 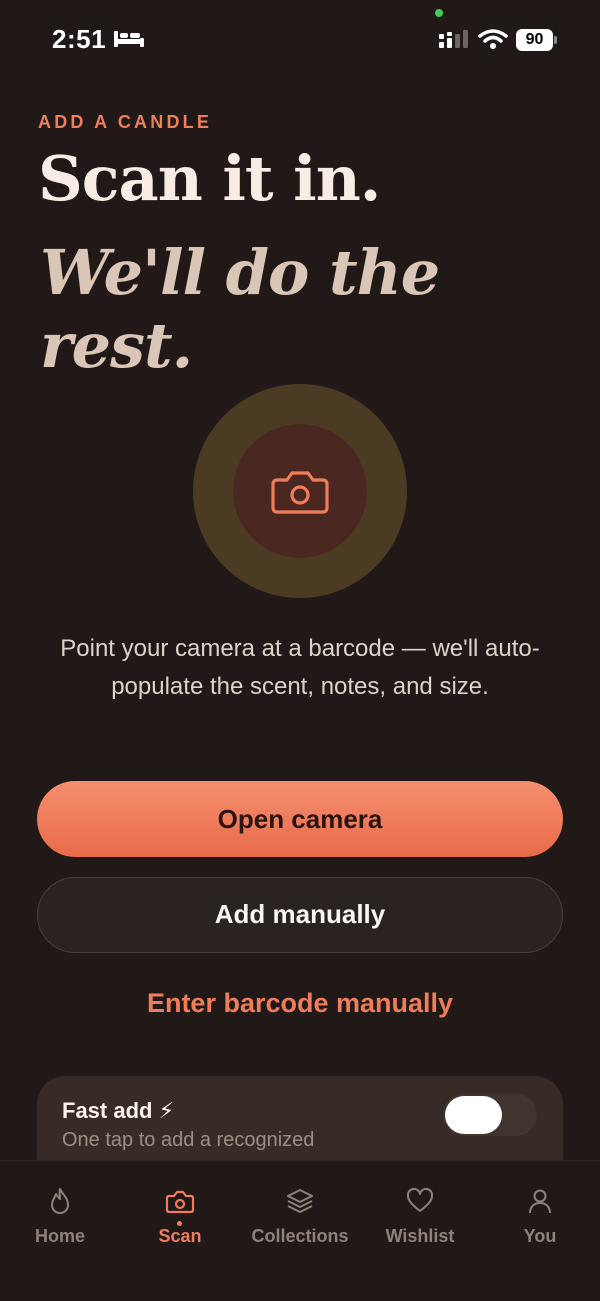 What do you see at coordinates (300, 1003) in the screenshot?
I see `enter-barcode-link: Enter barcode manually` at bounding box center [300, 1003].